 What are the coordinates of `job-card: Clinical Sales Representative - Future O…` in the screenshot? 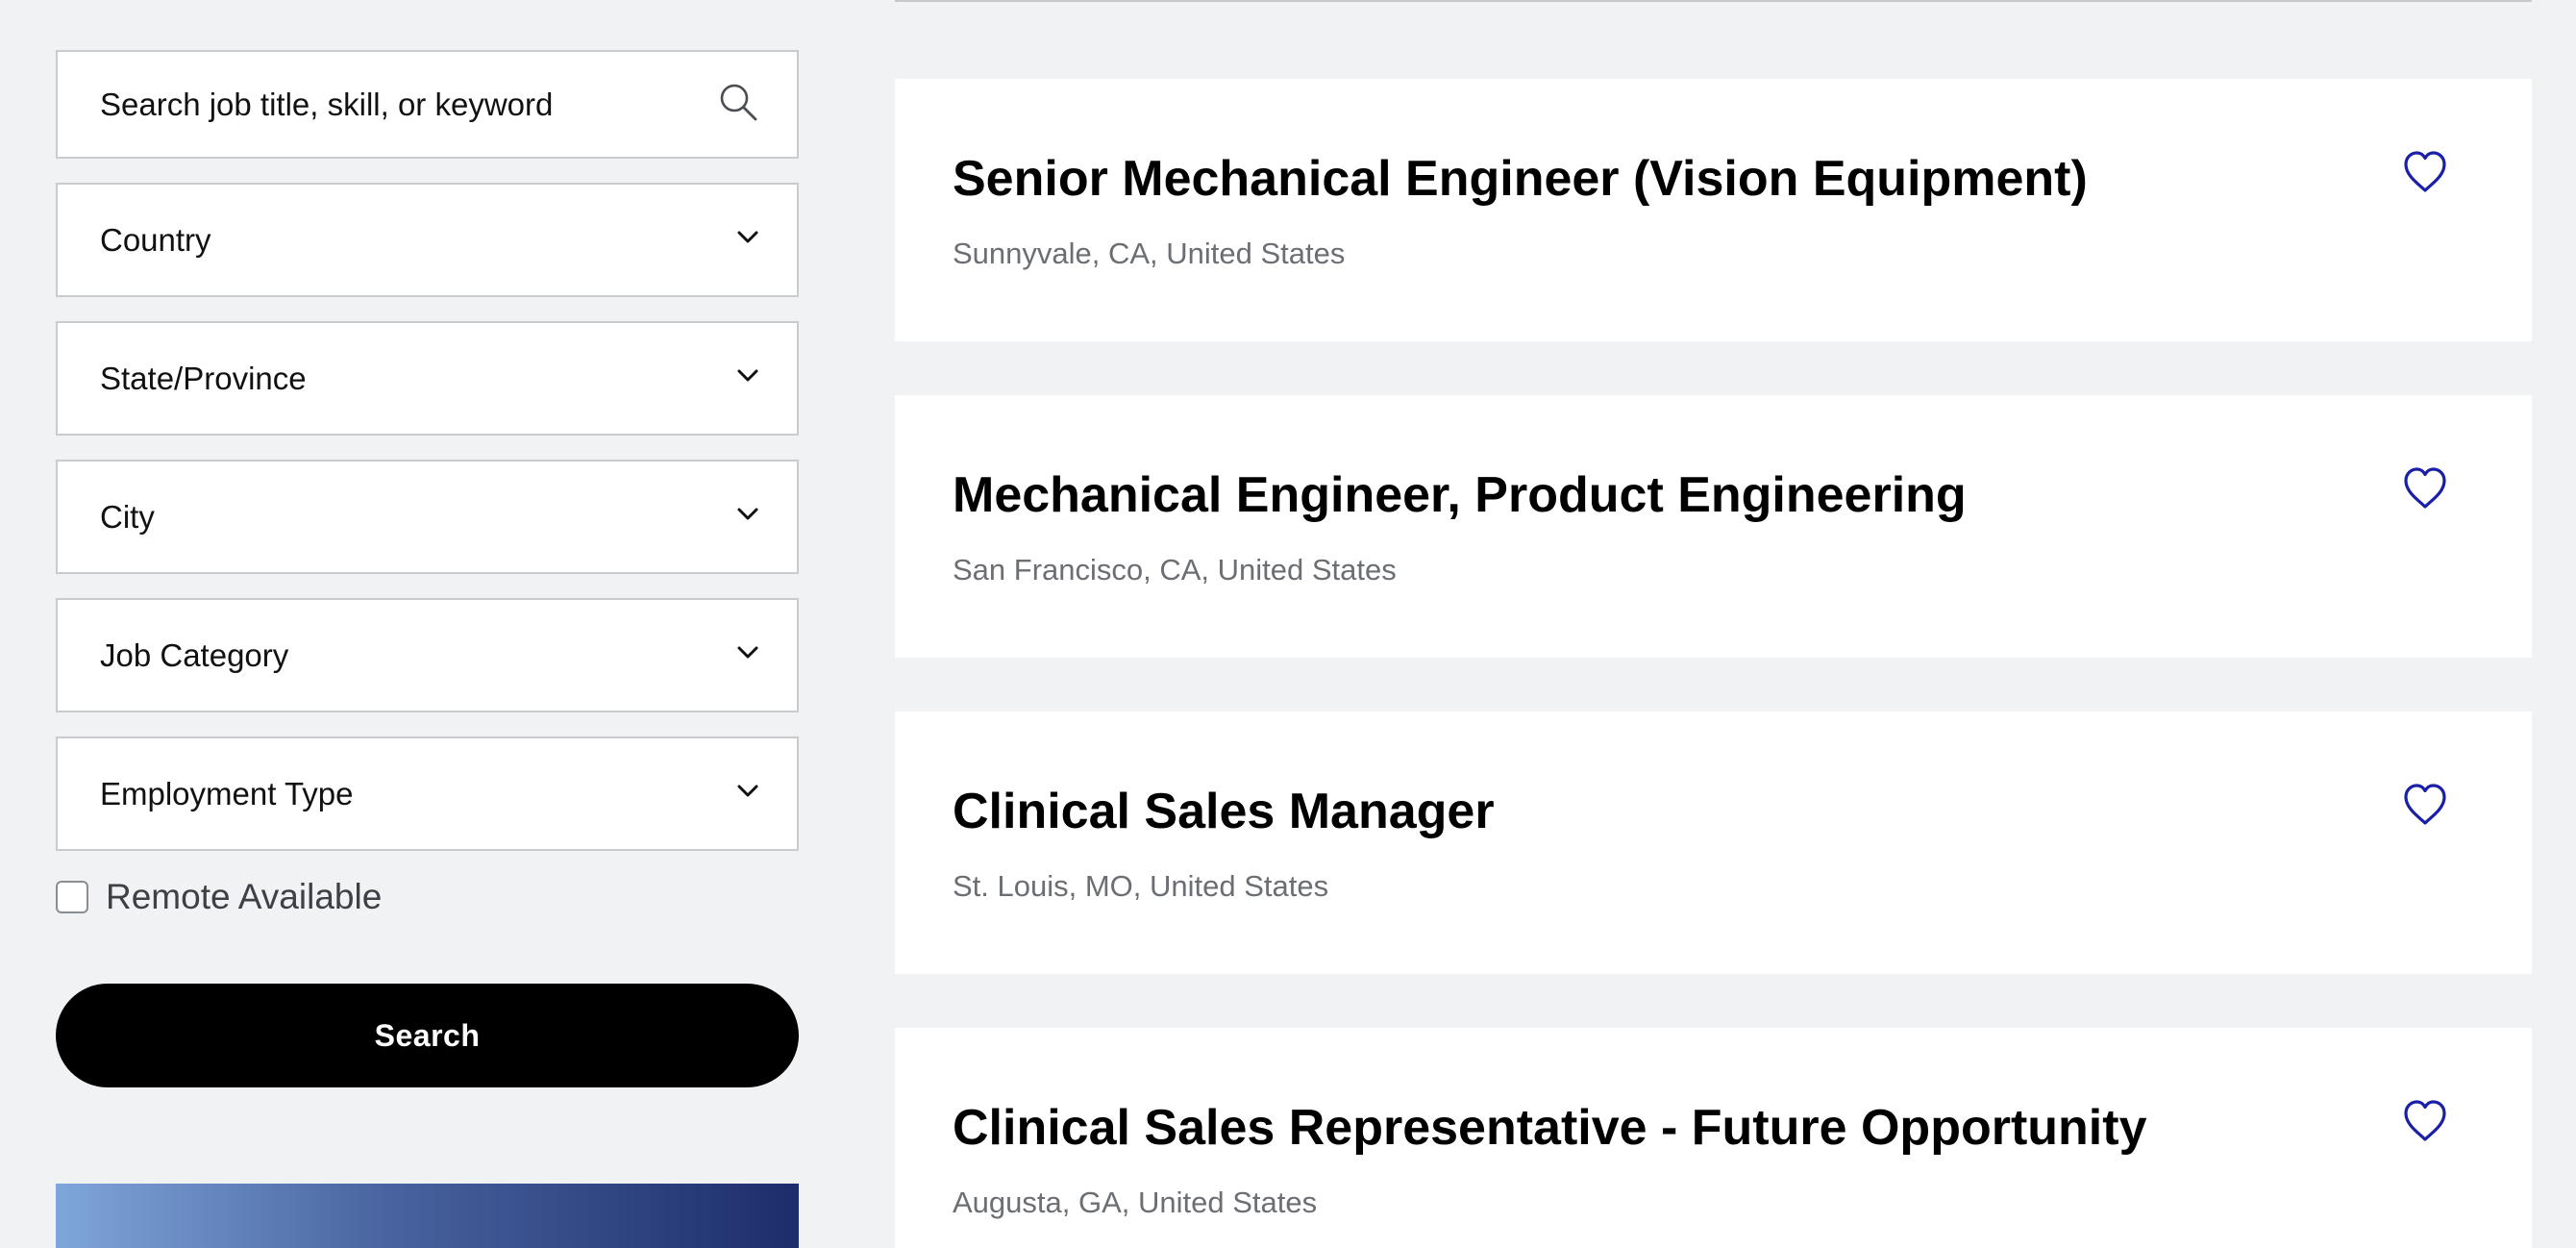 It's located at (1714, 1138).